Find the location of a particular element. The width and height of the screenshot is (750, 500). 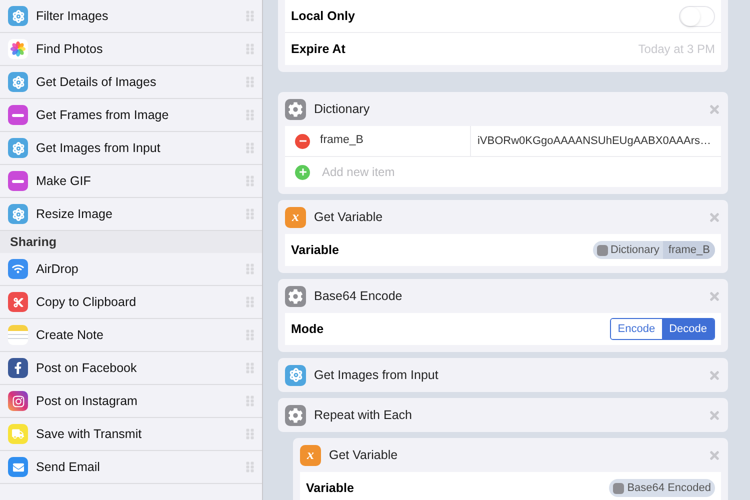

field-label: Expire At is located at coordinates (318, 49).